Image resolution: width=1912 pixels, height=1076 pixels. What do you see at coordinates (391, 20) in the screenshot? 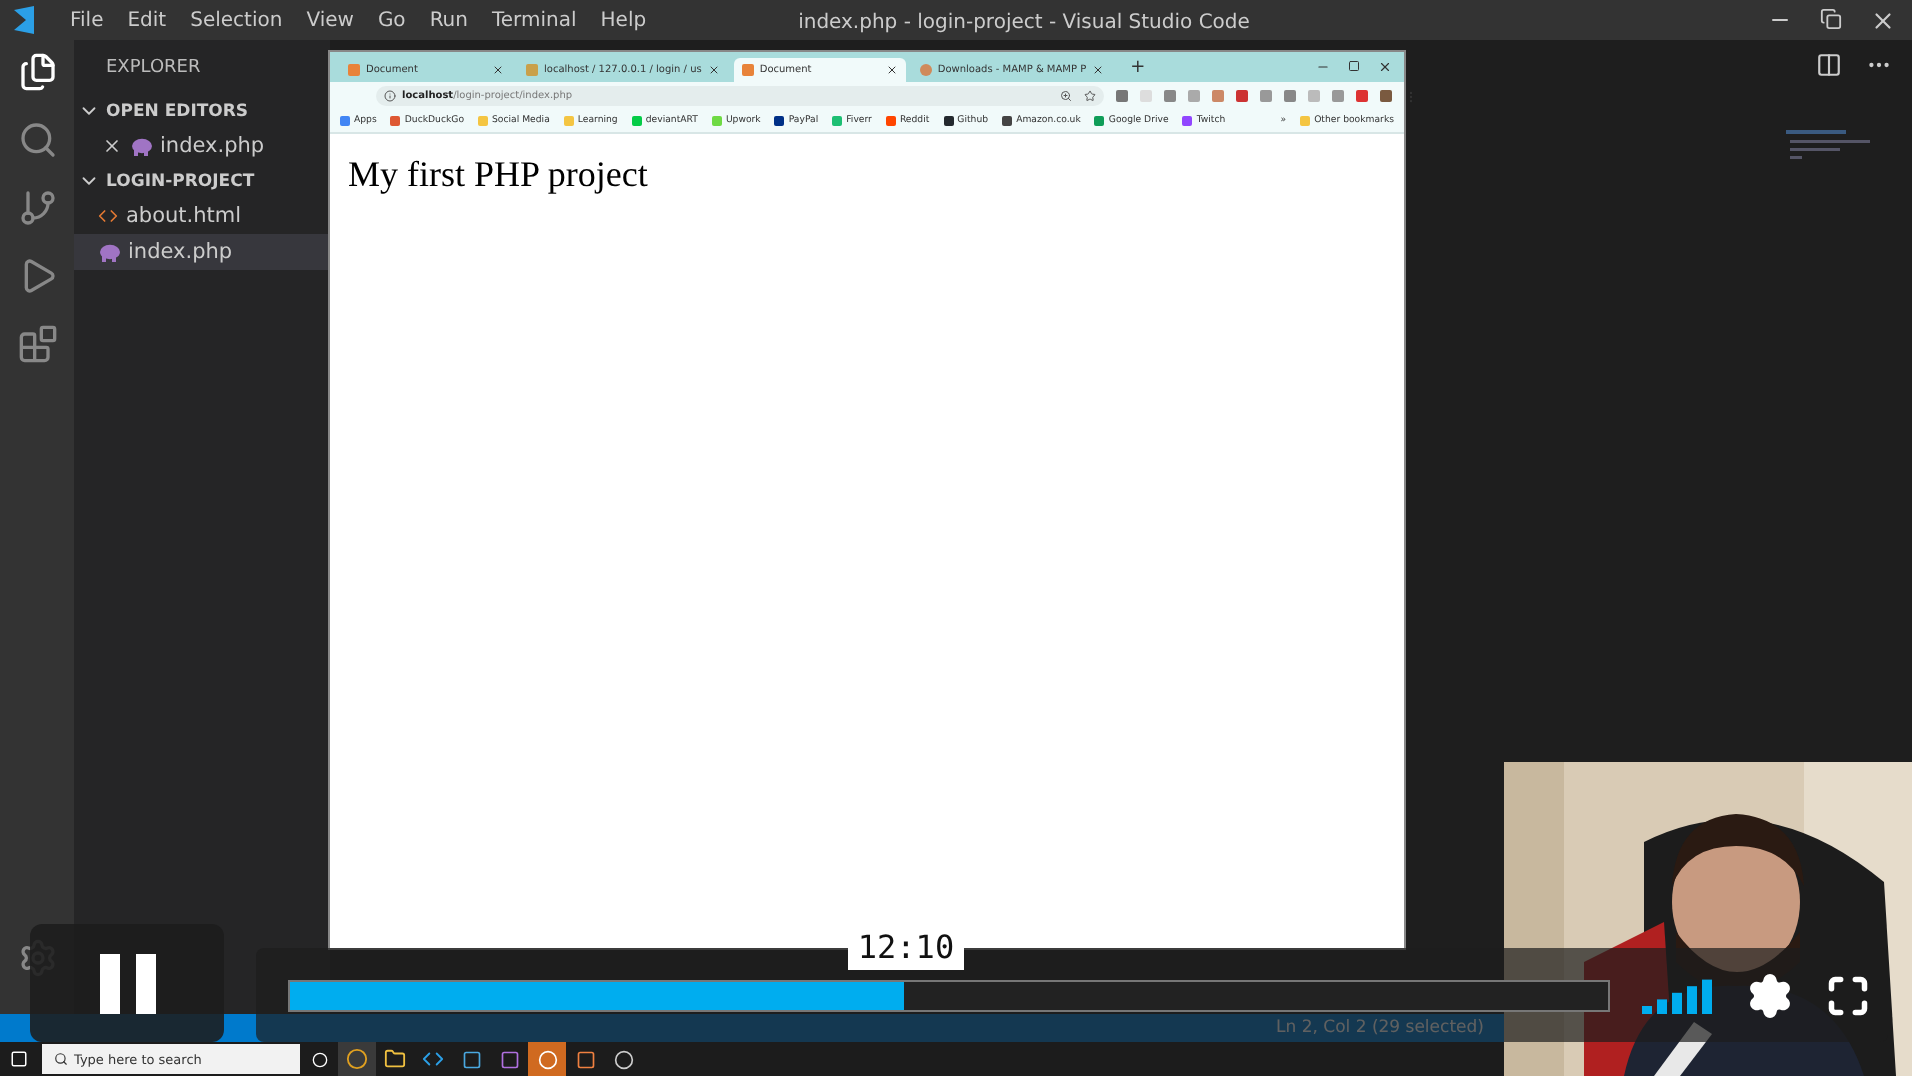
I see `menu-item: Go` at bounding box center [391, 20].